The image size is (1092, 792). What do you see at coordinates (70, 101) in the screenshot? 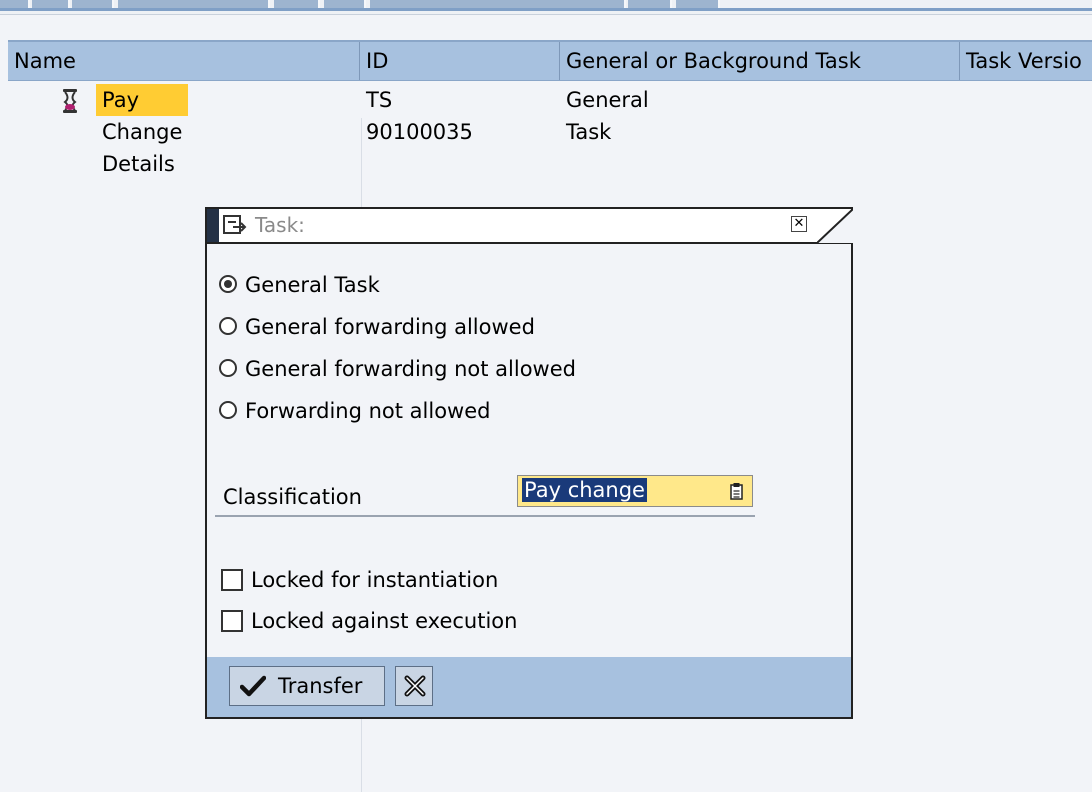
I see `task-node-icon` at bounding box center [70, 101].